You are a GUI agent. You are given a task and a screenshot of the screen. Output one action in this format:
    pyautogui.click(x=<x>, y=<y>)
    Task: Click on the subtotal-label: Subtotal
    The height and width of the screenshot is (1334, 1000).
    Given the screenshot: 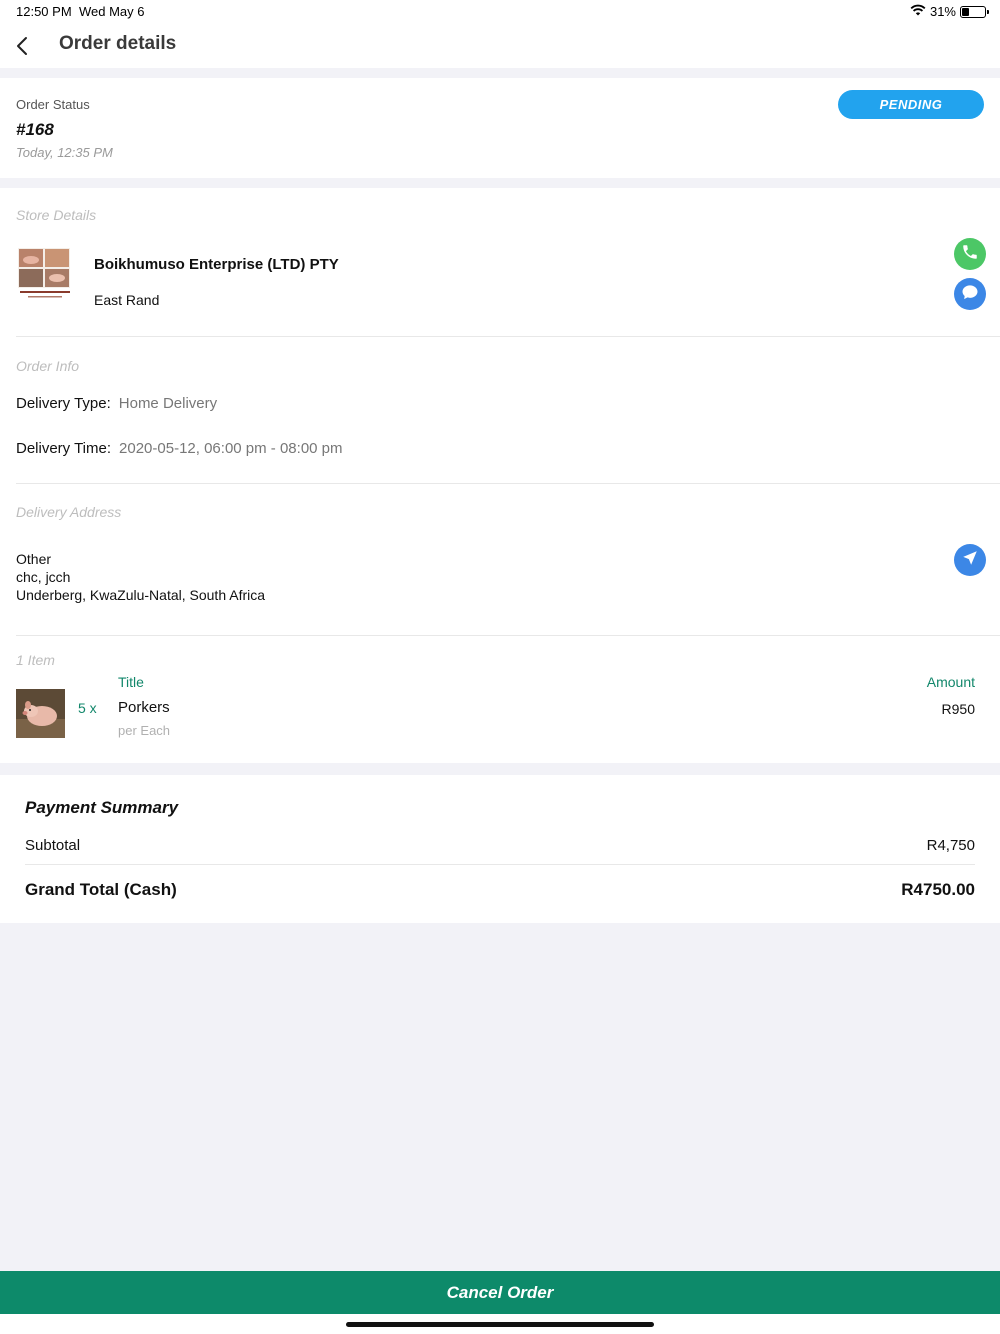 What is the action you would take?
    pyautogui.click(x=53, y=845)
    